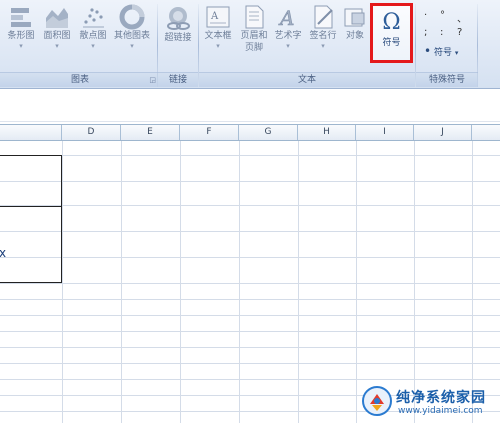 This screenshot has width=500, height=423. Describe the element at coordinates (150, 132) in the screenshot. I see `column-header-e: E` at that location.